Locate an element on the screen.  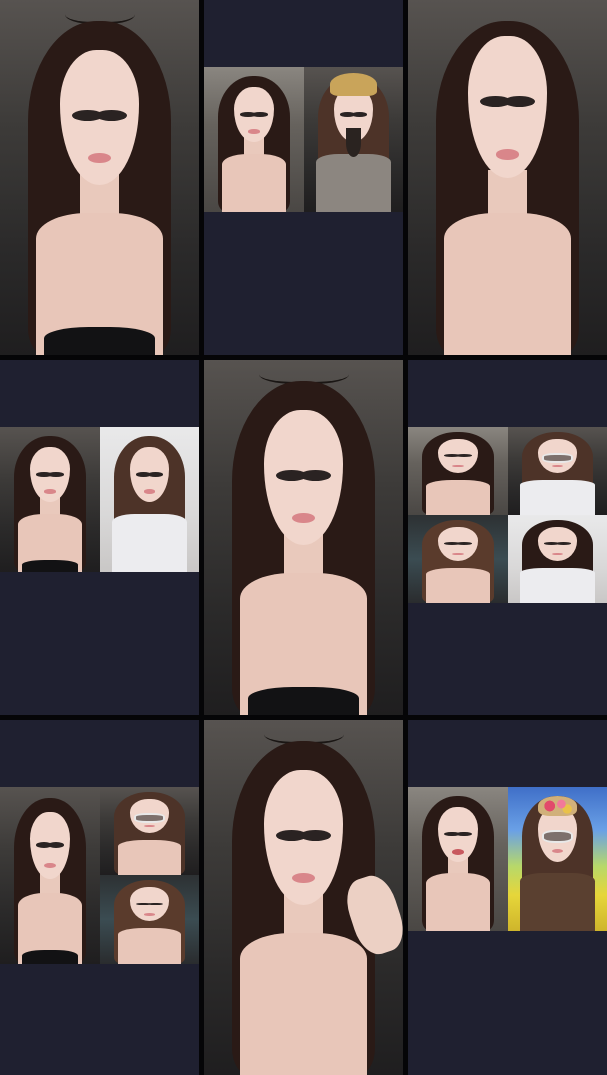
flower-hat-icon is located at coordinates (557, 805).